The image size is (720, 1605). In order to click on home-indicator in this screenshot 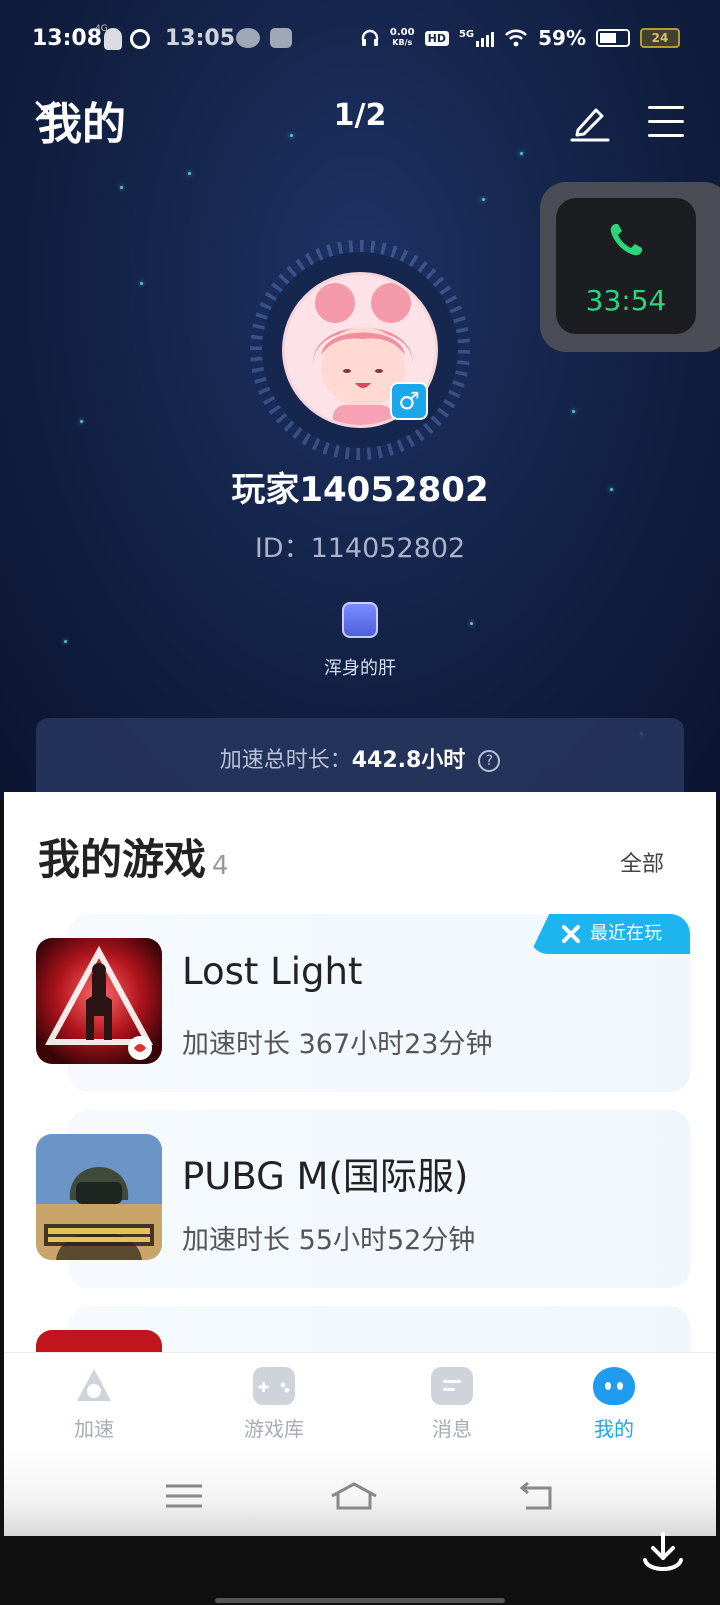, I will do `click(360, 1600)`.